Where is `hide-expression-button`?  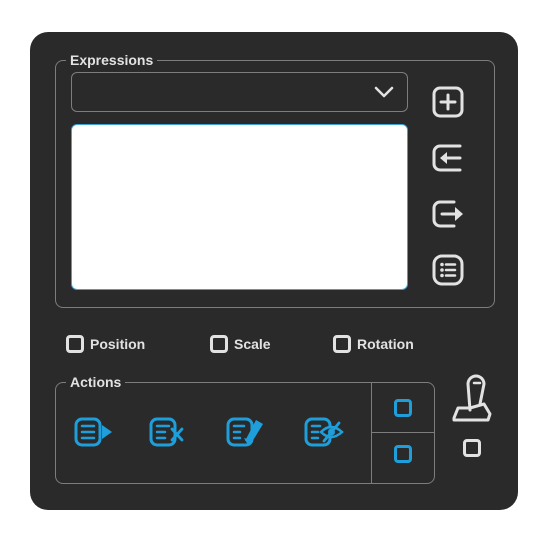 hide-expression-button is located at coordinates (324, 432).